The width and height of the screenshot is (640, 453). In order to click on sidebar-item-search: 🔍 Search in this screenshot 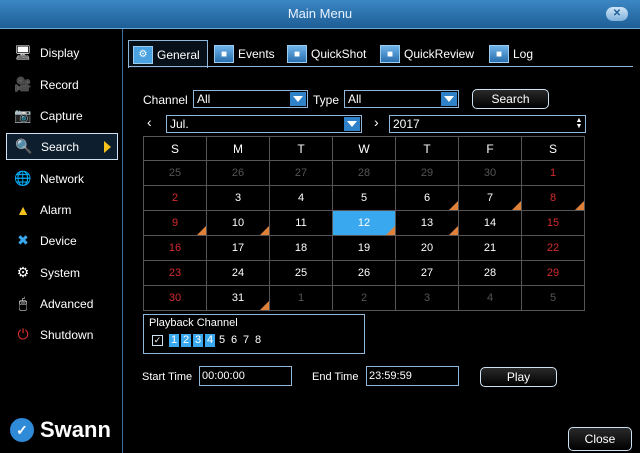, I will do `click(62, 146)`.